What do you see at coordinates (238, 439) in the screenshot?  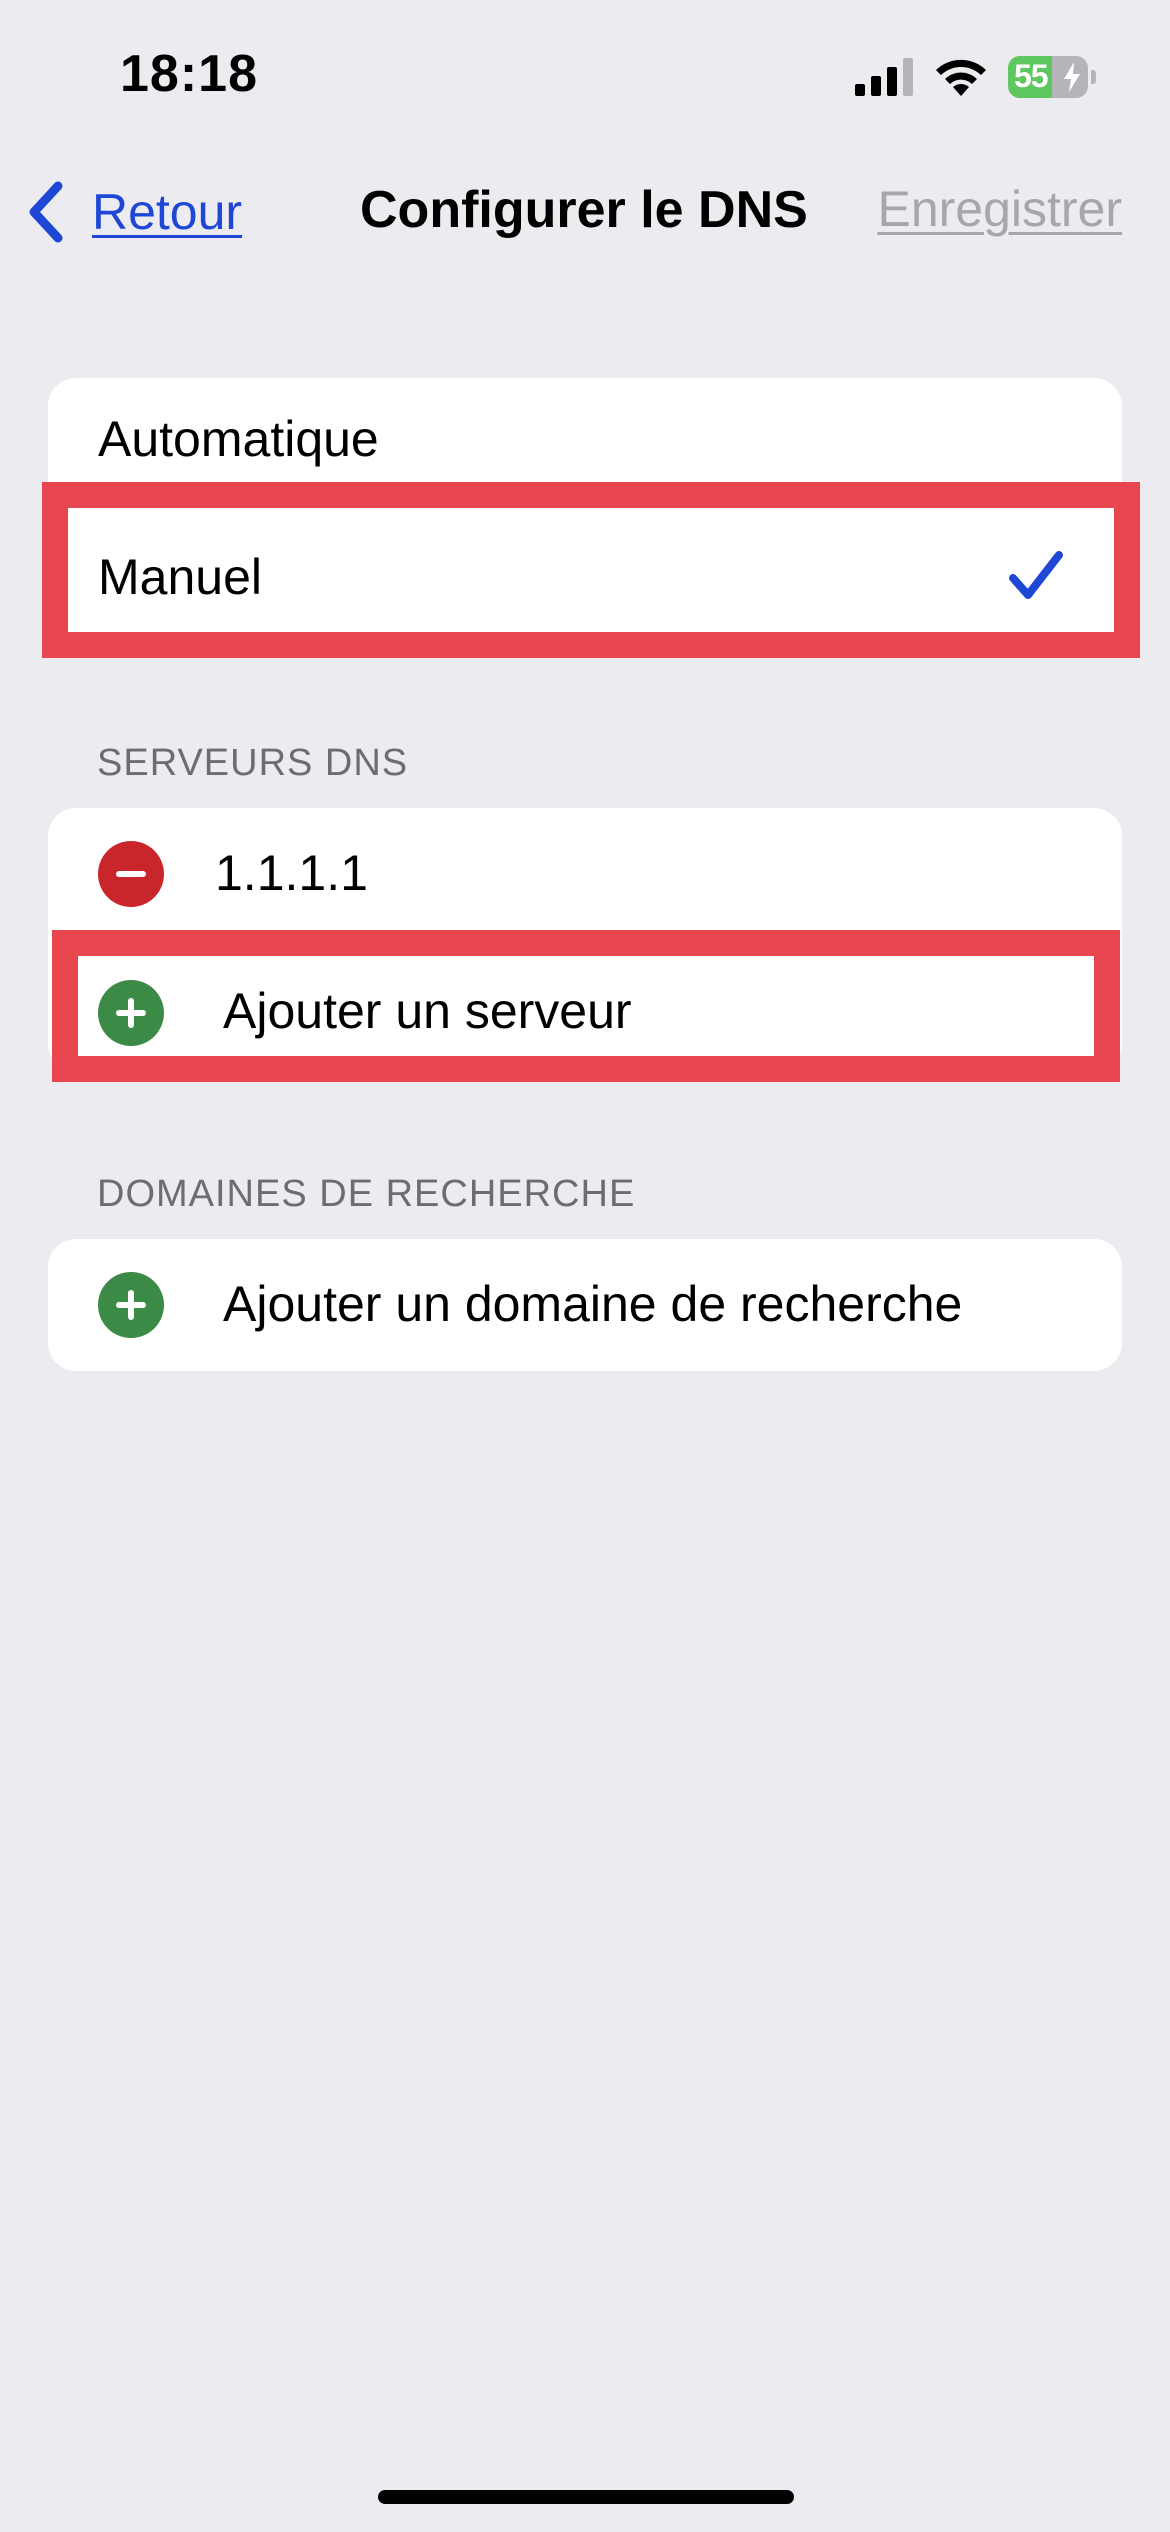 I see `mode-option-label: Automatique` at bounding box center [238, 439].